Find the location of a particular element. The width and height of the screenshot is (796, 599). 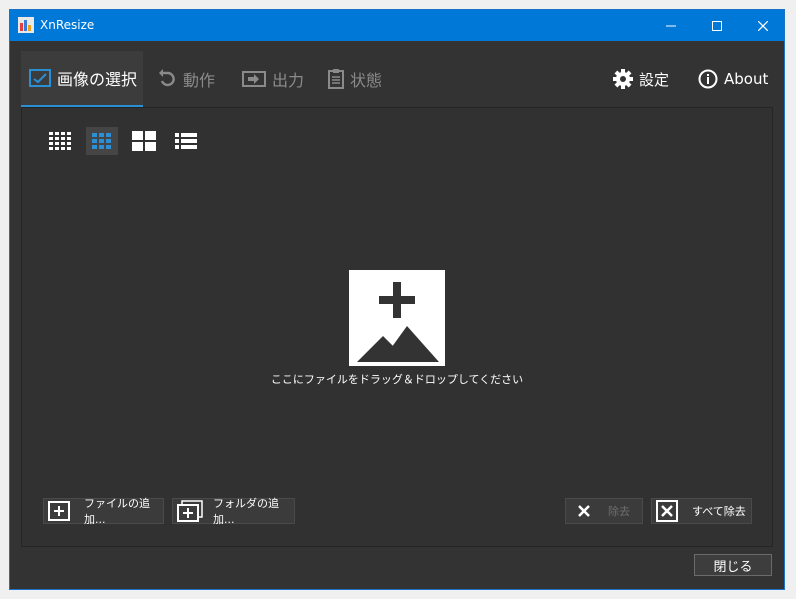

remove-all-icon is located at coordinates (667, 511).